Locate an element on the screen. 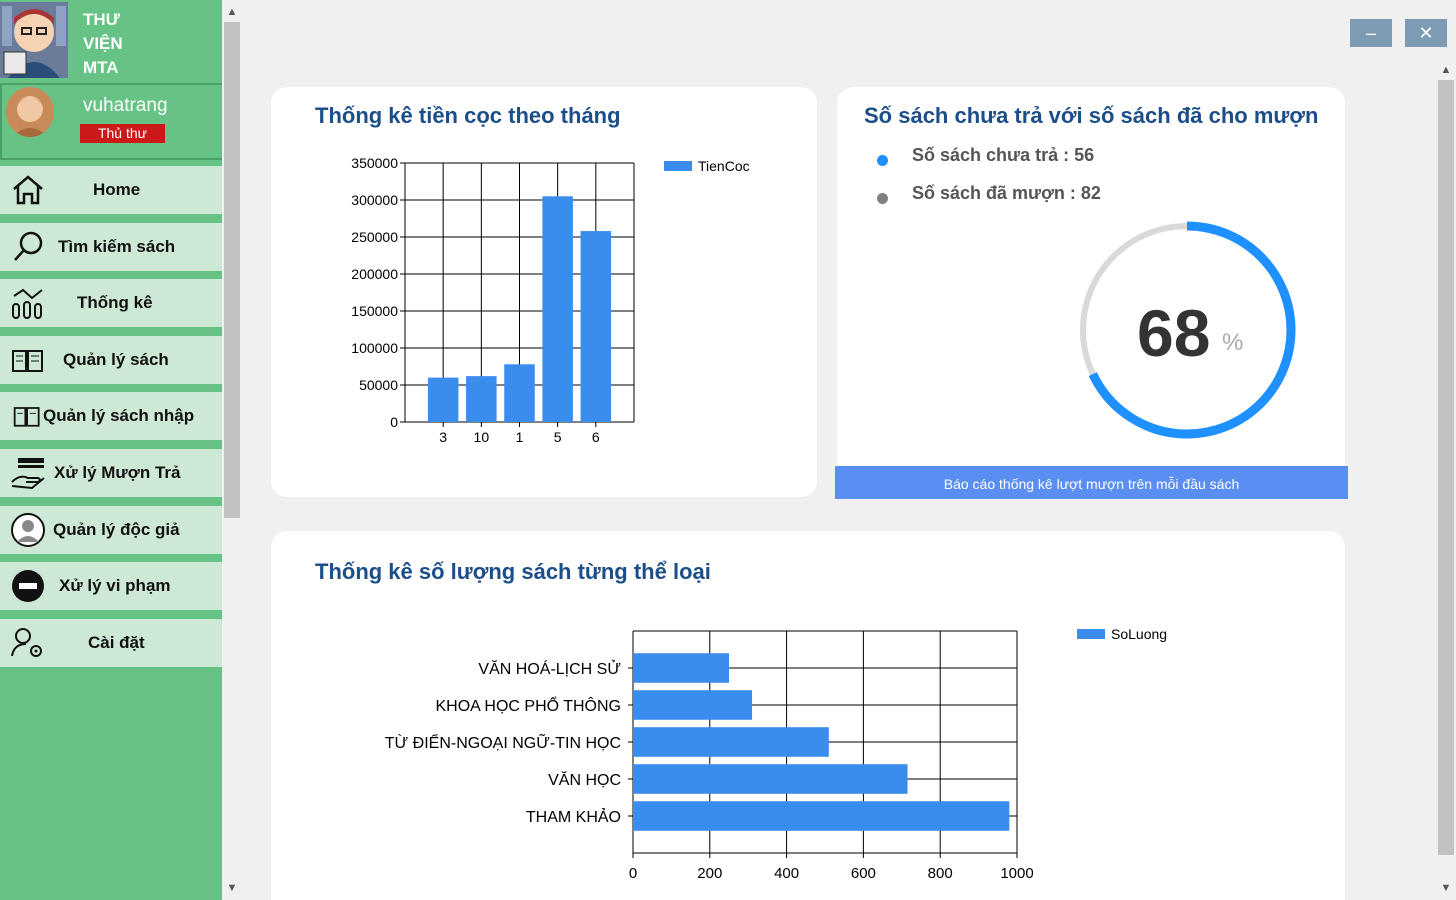 The height and width of the screenshot is (900, 1456). nav-item-home: Home is located at coordinates (111, 190).